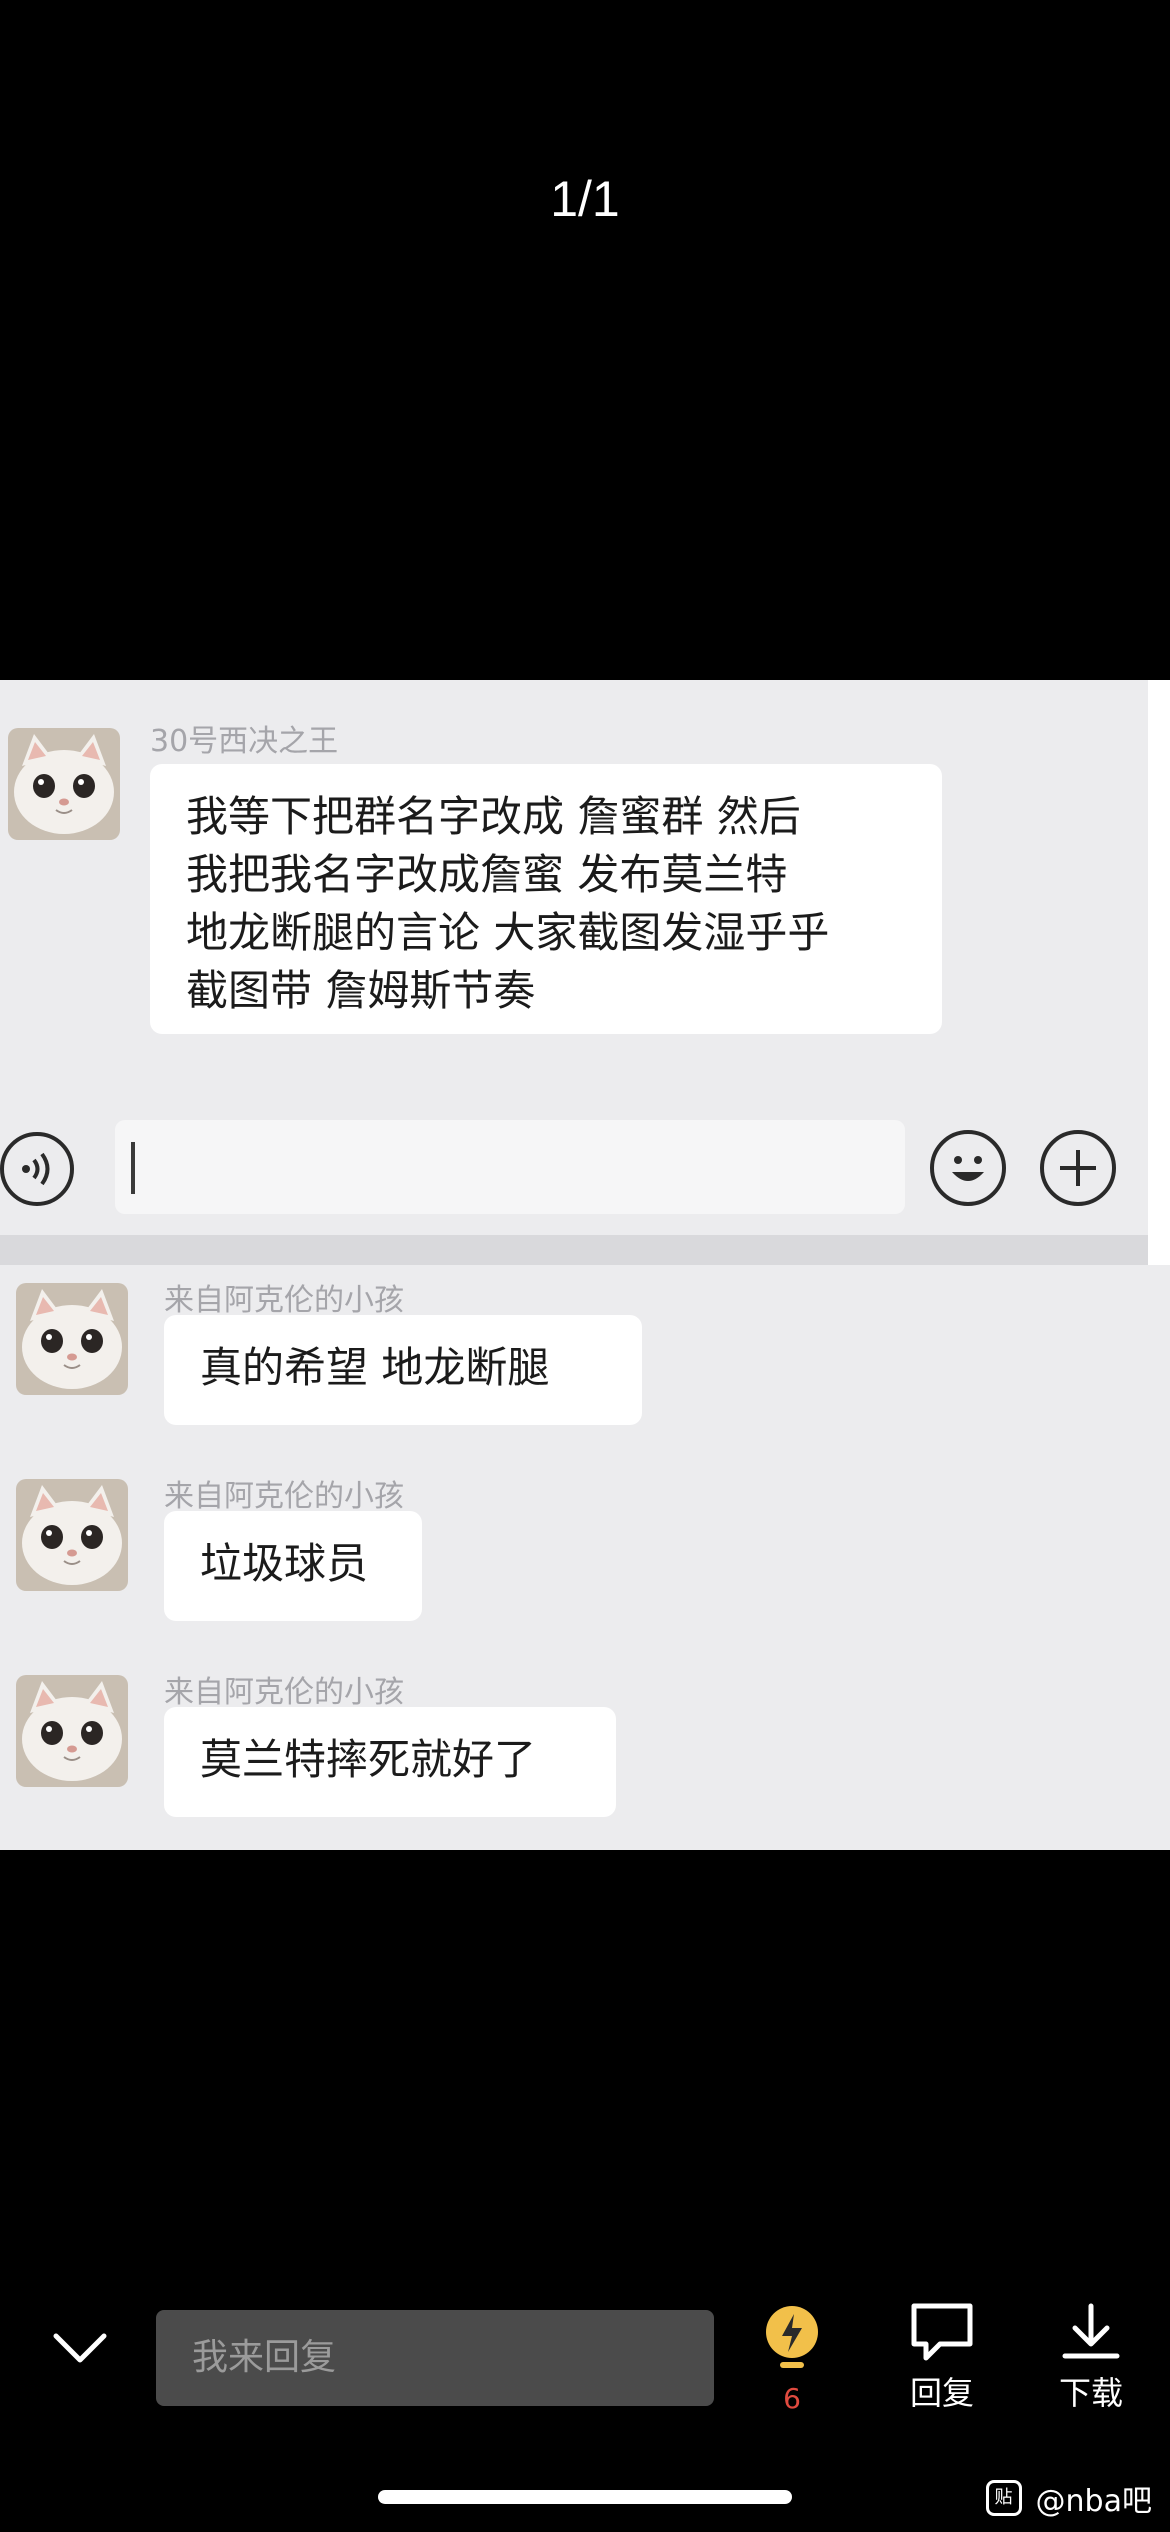 This screenshot has width=1170, height=2532. Describe the element at coordinates (487, 874) in the screenshot. I see `message-line: 我把我名字改成詹蜜 发布莫兰特` at that location.